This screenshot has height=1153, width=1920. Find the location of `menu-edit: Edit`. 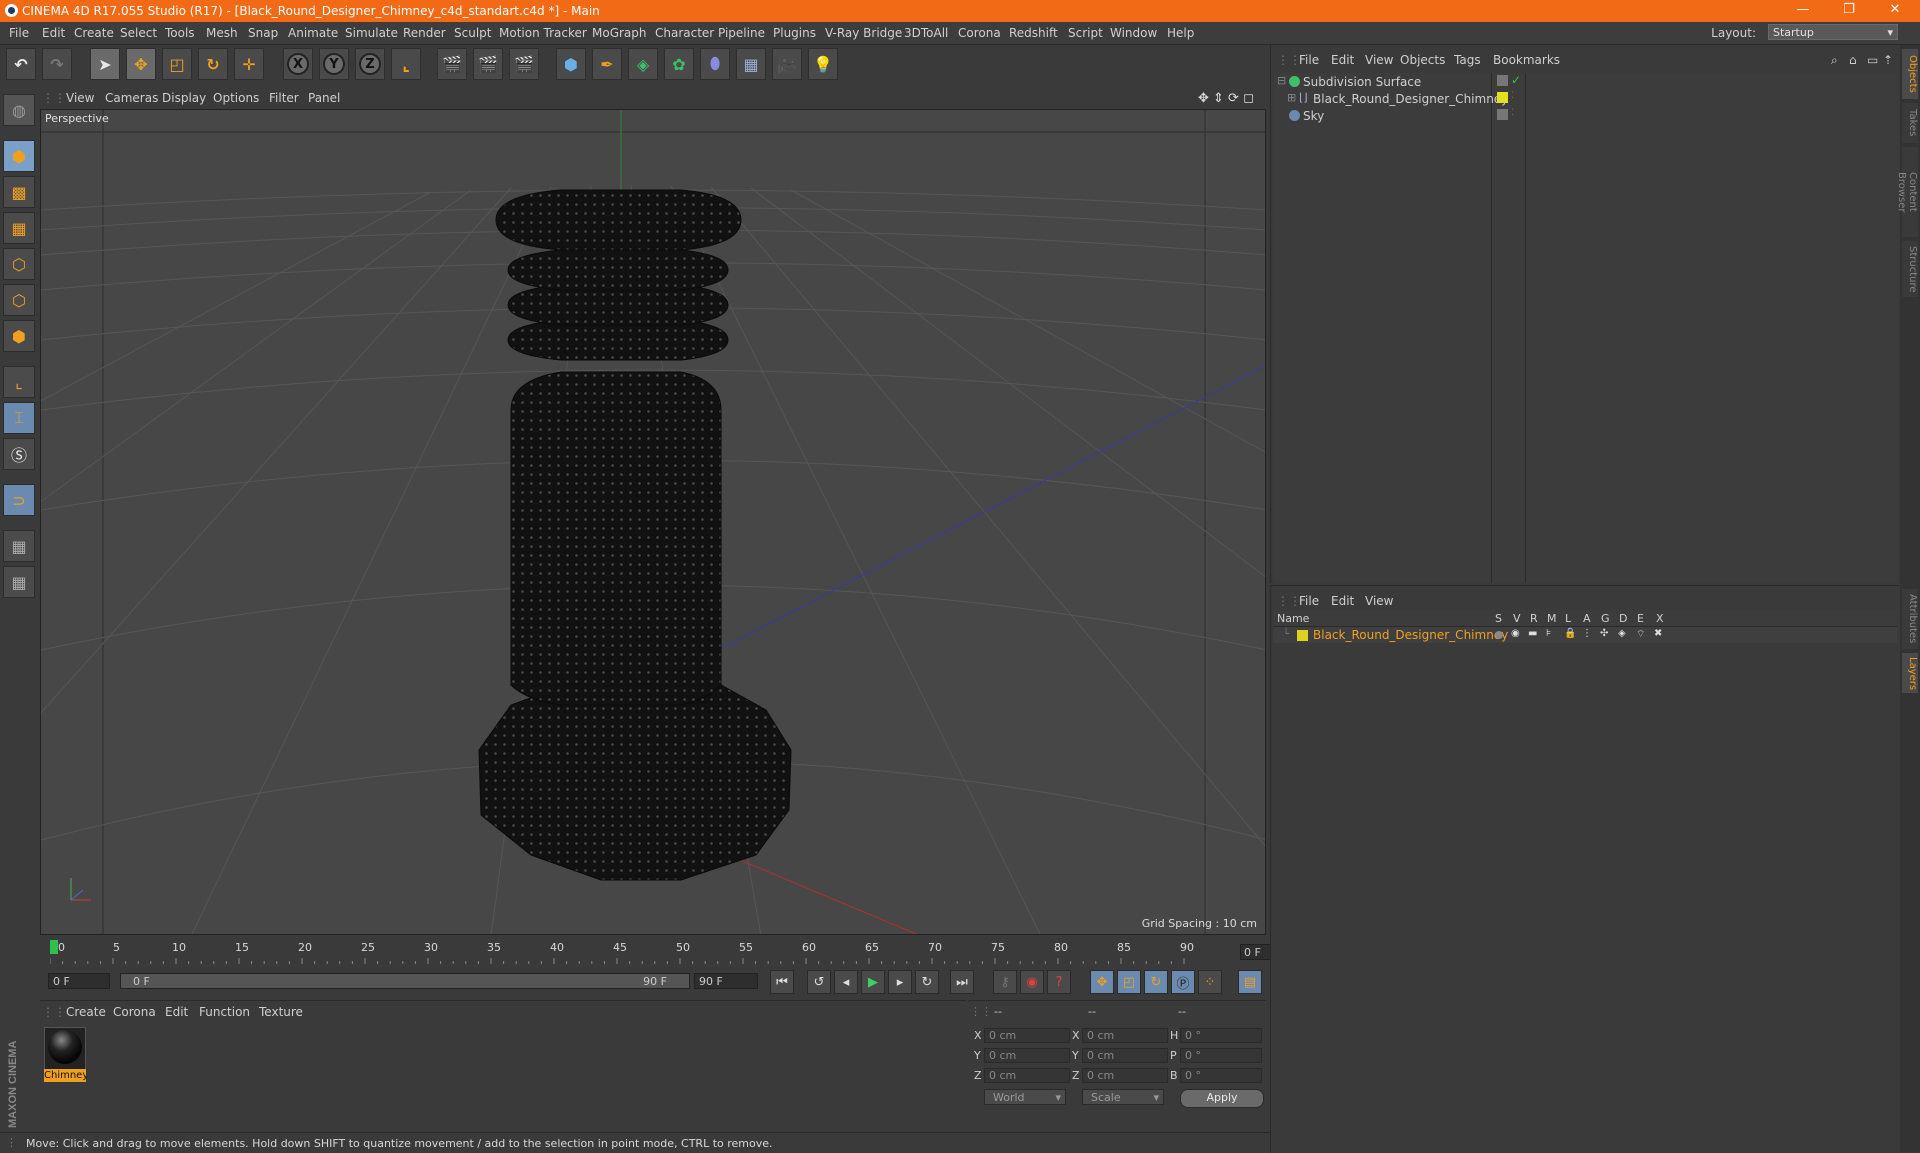

menu-edit: Edit is located at coordinates (53, 33).